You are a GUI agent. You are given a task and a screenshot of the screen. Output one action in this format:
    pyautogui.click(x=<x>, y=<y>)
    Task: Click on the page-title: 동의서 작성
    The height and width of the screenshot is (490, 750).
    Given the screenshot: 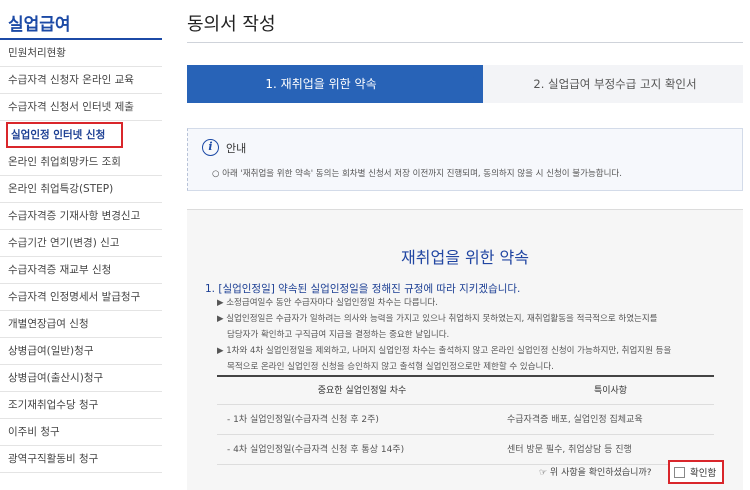 What is the action you would take?
    pyautogui.click(x=231, y=24)
    